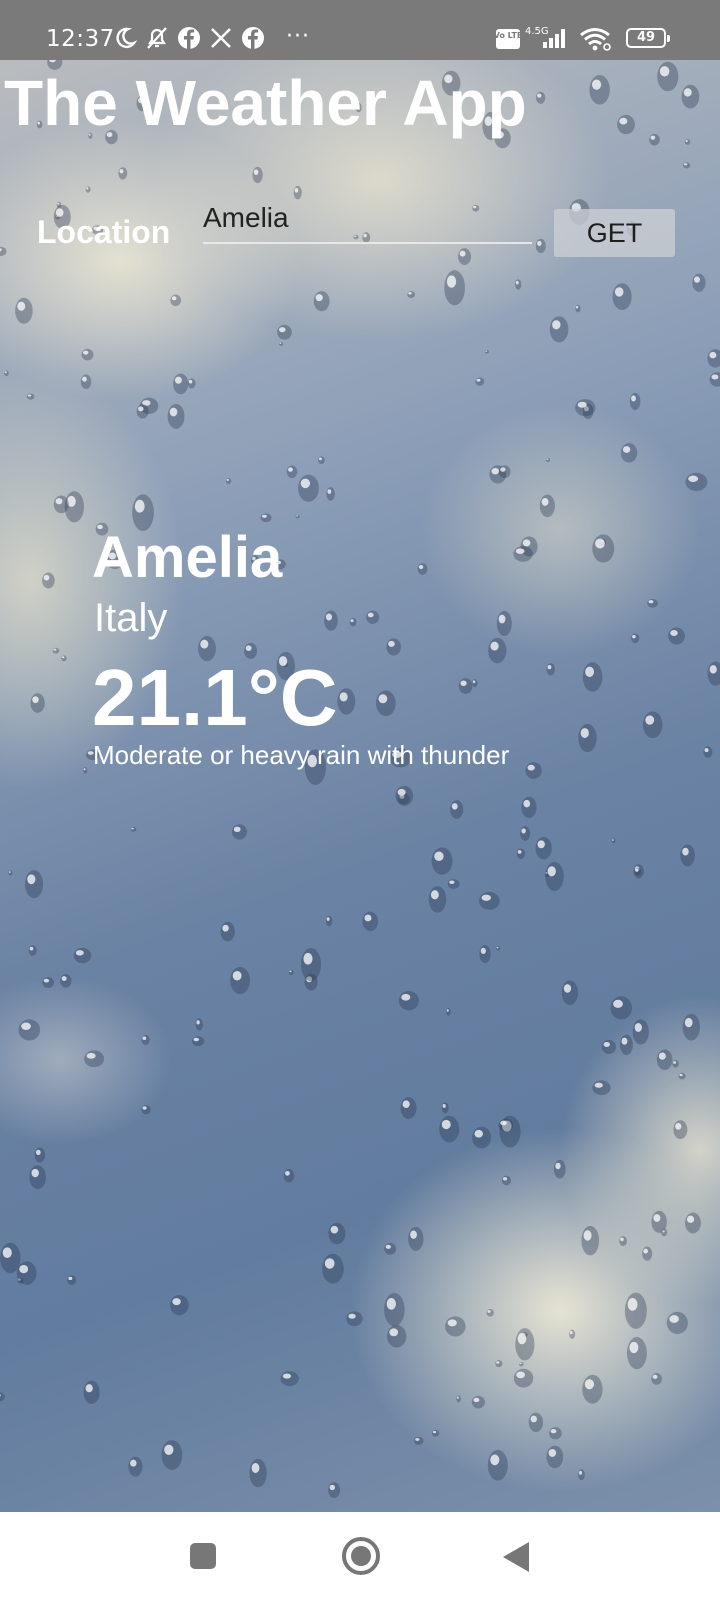 This screenshot has height=1600, width=720. What do you see at coordinates (508, 39) in the screenshot?
I see `volte-icon: Vo LTE` at bounding box center [508, 39].